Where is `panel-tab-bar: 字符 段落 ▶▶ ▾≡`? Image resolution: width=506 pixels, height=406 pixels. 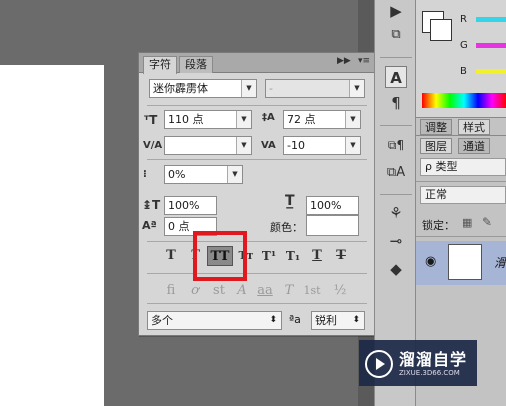 panel-tab-bar: 字符 段落 ▶▶ ▾≡ is located at coordinates (256, 63).